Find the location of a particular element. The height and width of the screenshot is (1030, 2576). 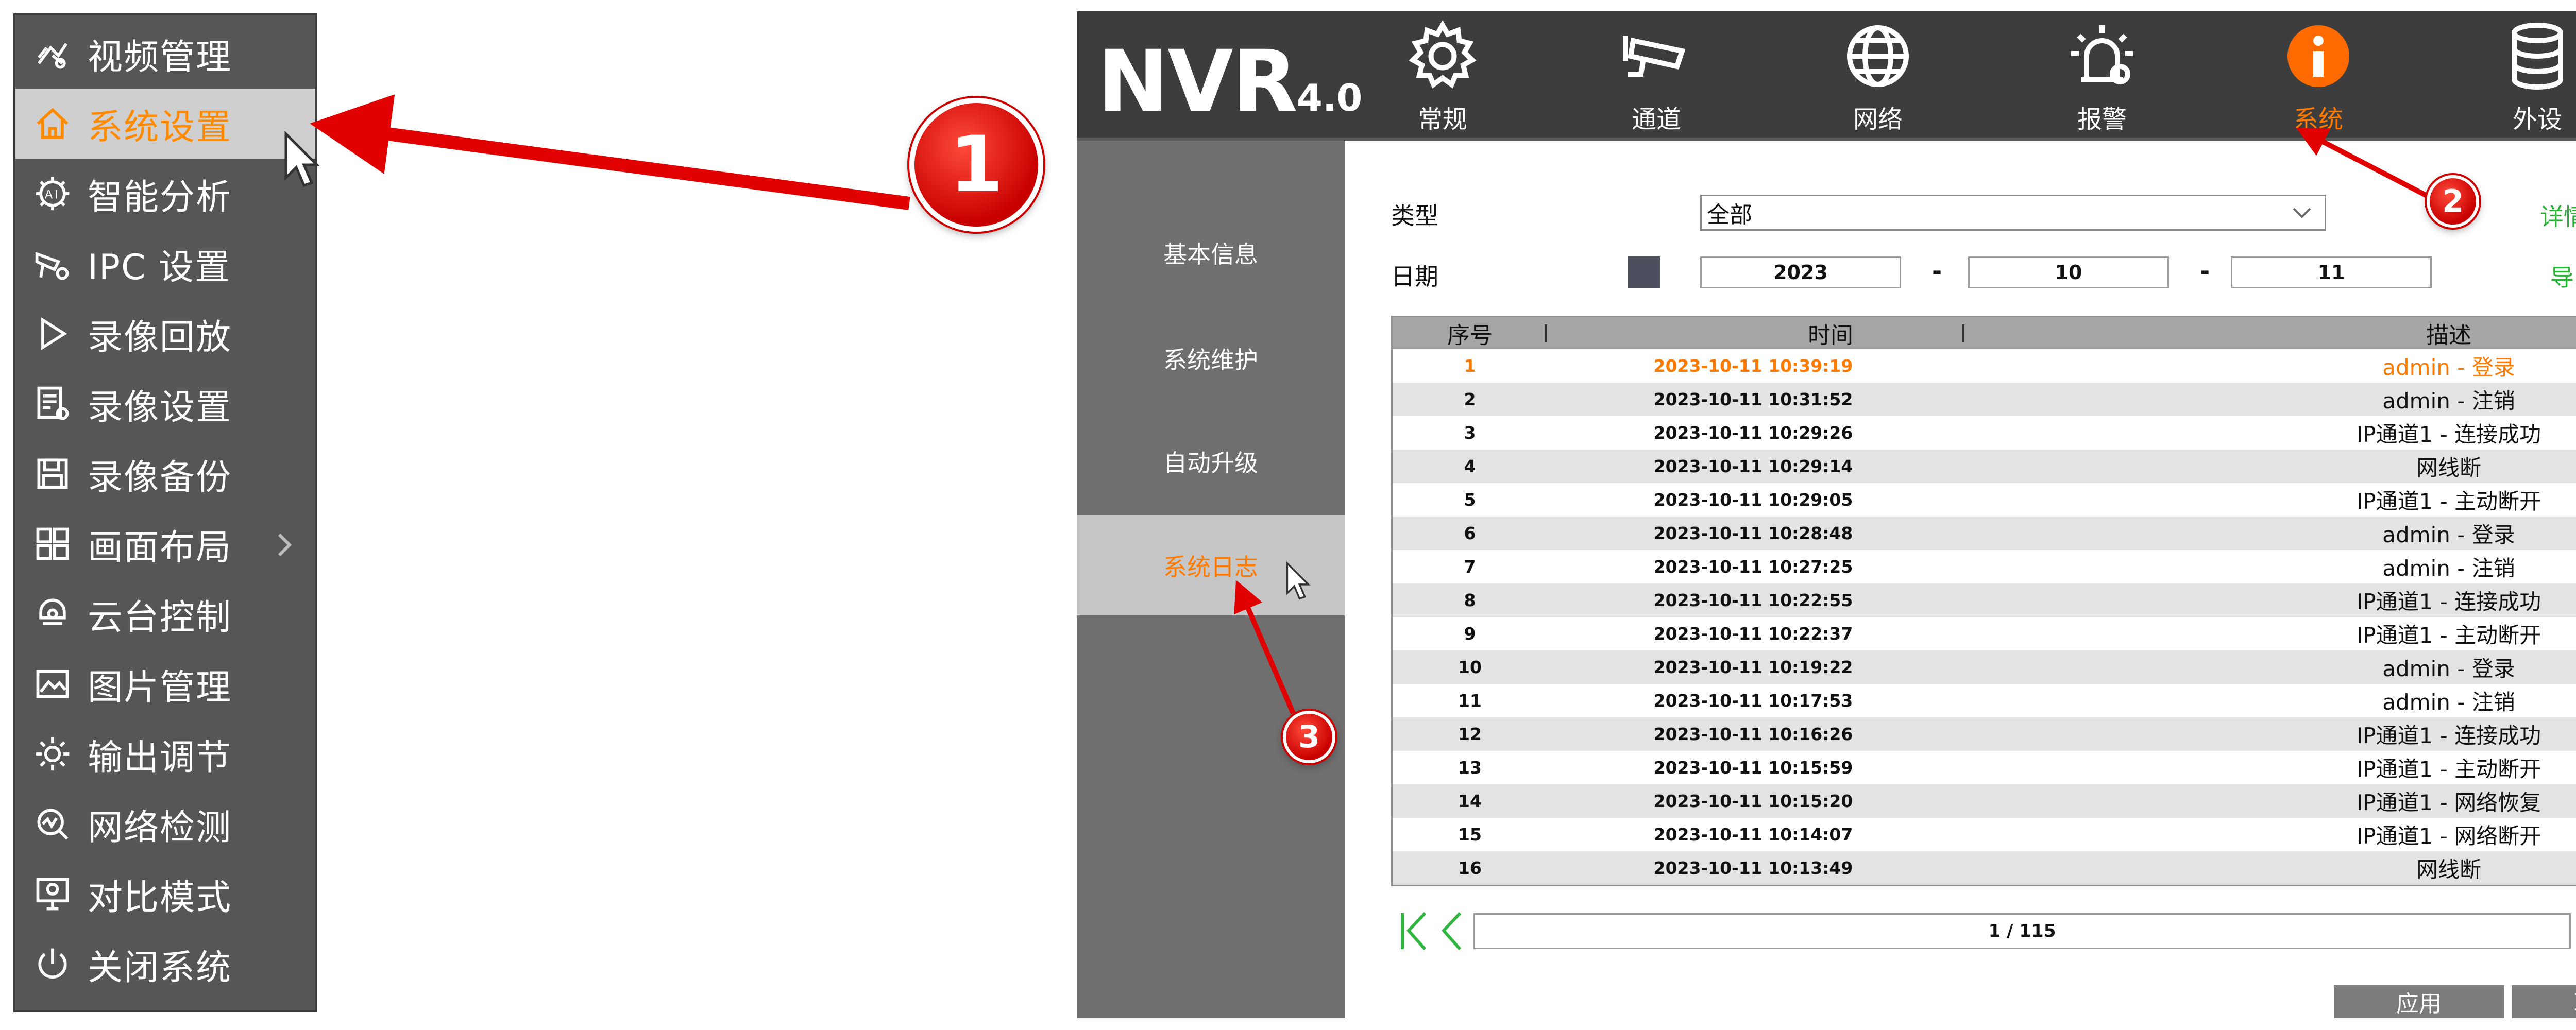

table-row: 4 2023-10-11 10:29:14 网线断 is located at coordinates (1984, 466).